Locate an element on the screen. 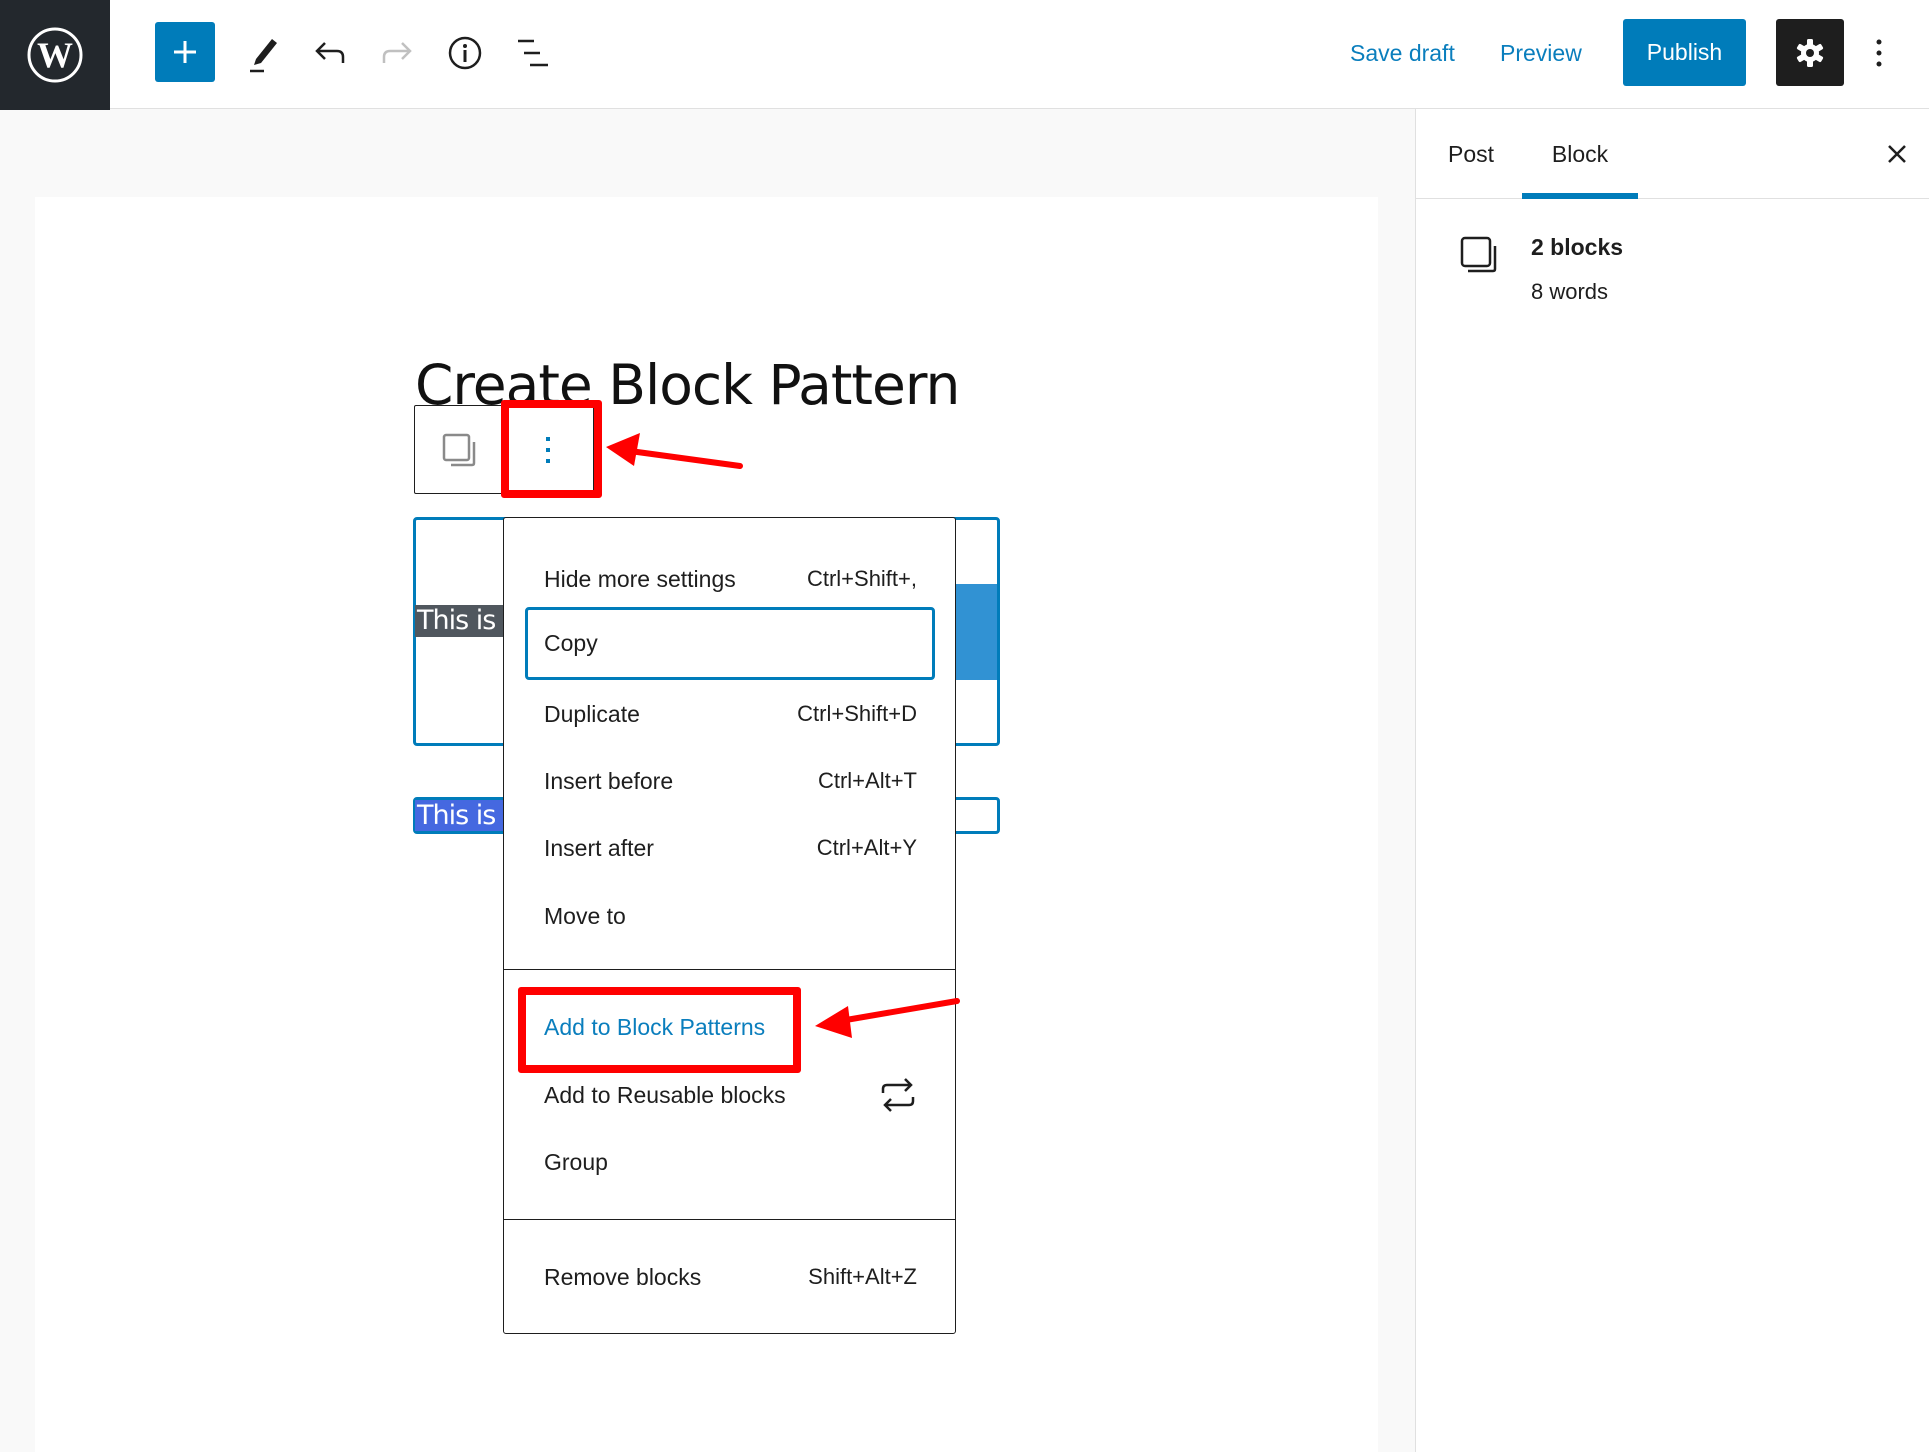 The height and width of the screenshot is (1452, 1929). menu-item-label: Insert after is located at coordinates (599, 847).